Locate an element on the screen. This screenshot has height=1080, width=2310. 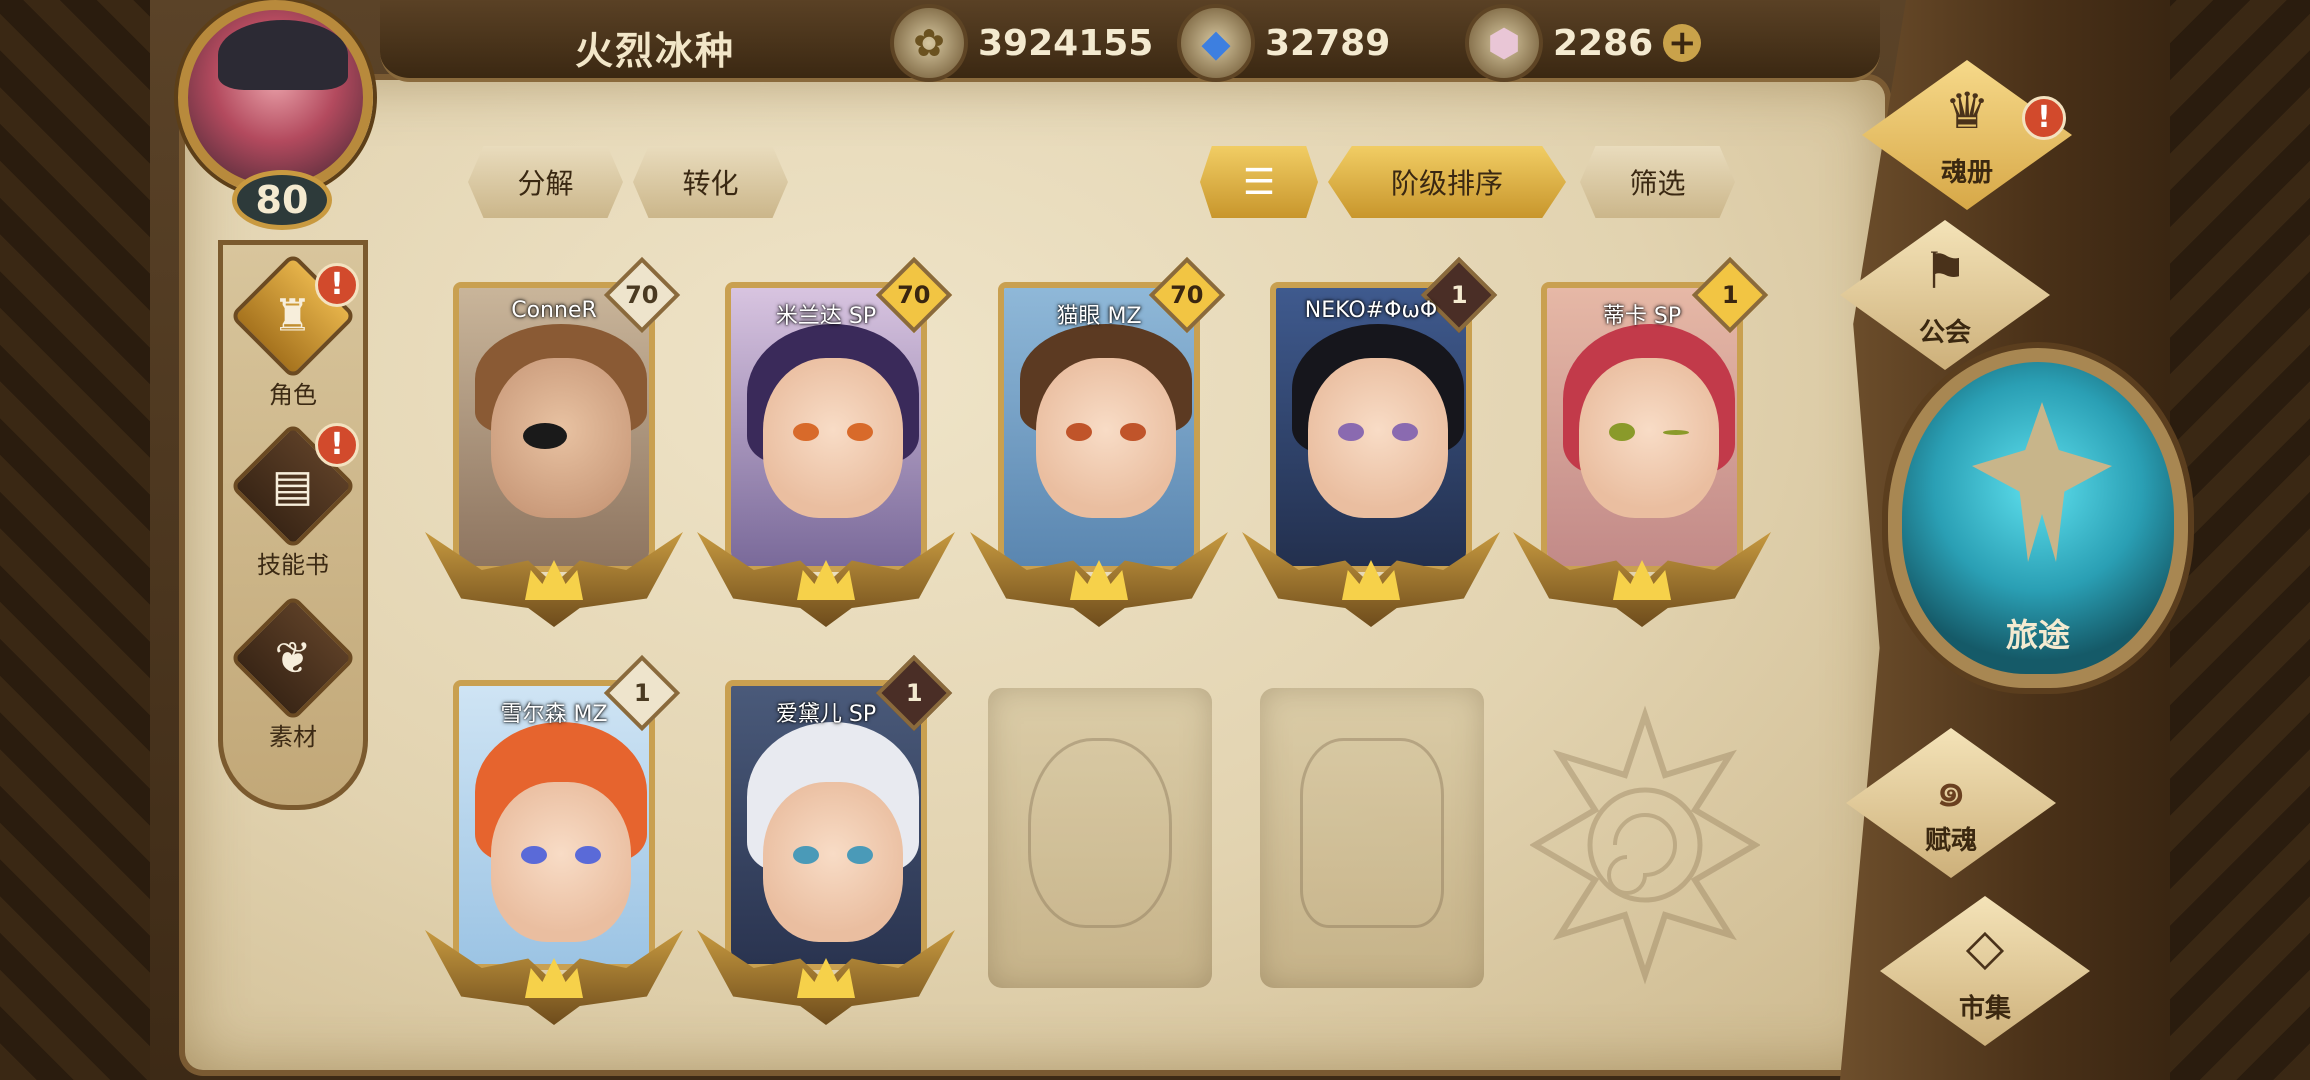
convert-label: 转化 is located at coordinates (710, 183).